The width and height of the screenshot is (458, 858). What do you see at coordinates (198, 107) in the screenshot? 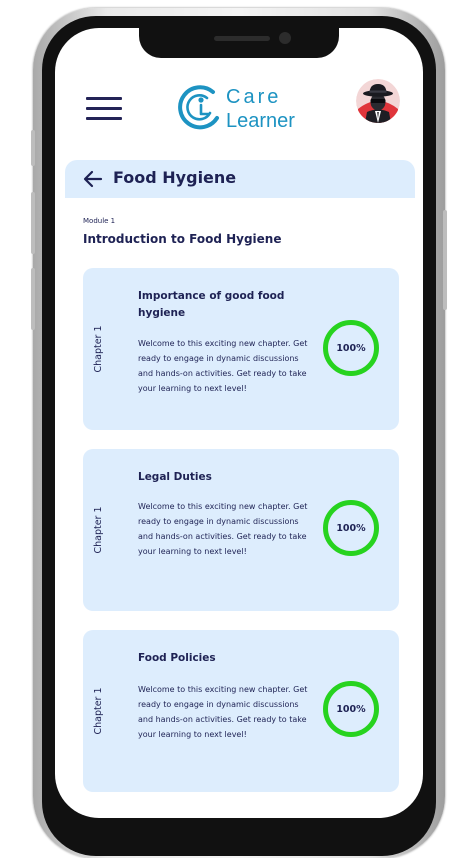
I see `logo-mark-icon` at bounding box center [198, 107].